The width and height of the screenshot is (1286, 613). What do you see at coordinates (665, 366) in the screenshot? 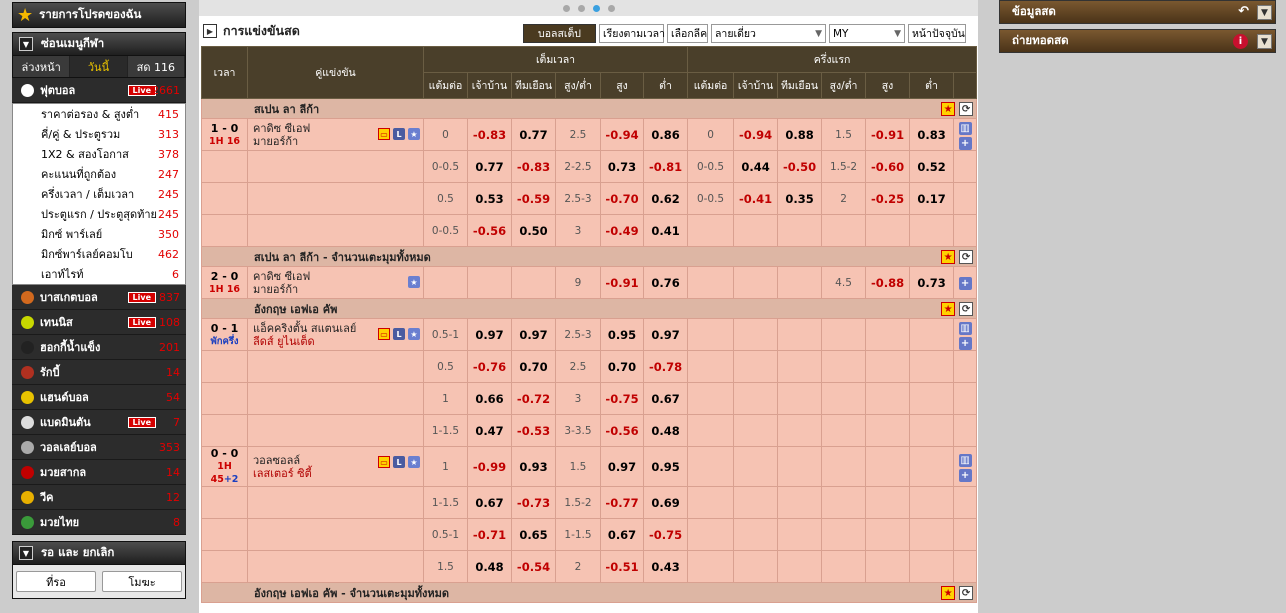
I see `odds-cell: -0.78` at bounding box center [665, 366].